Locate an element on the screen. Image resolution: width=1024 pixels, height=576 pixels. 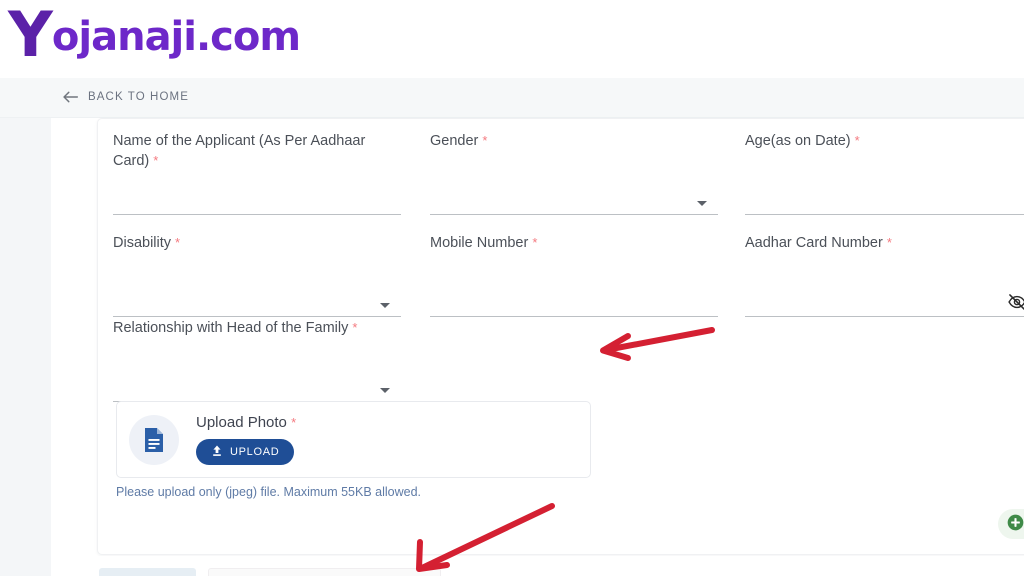
arrow-left-icon is located at coordinates (70, 97).